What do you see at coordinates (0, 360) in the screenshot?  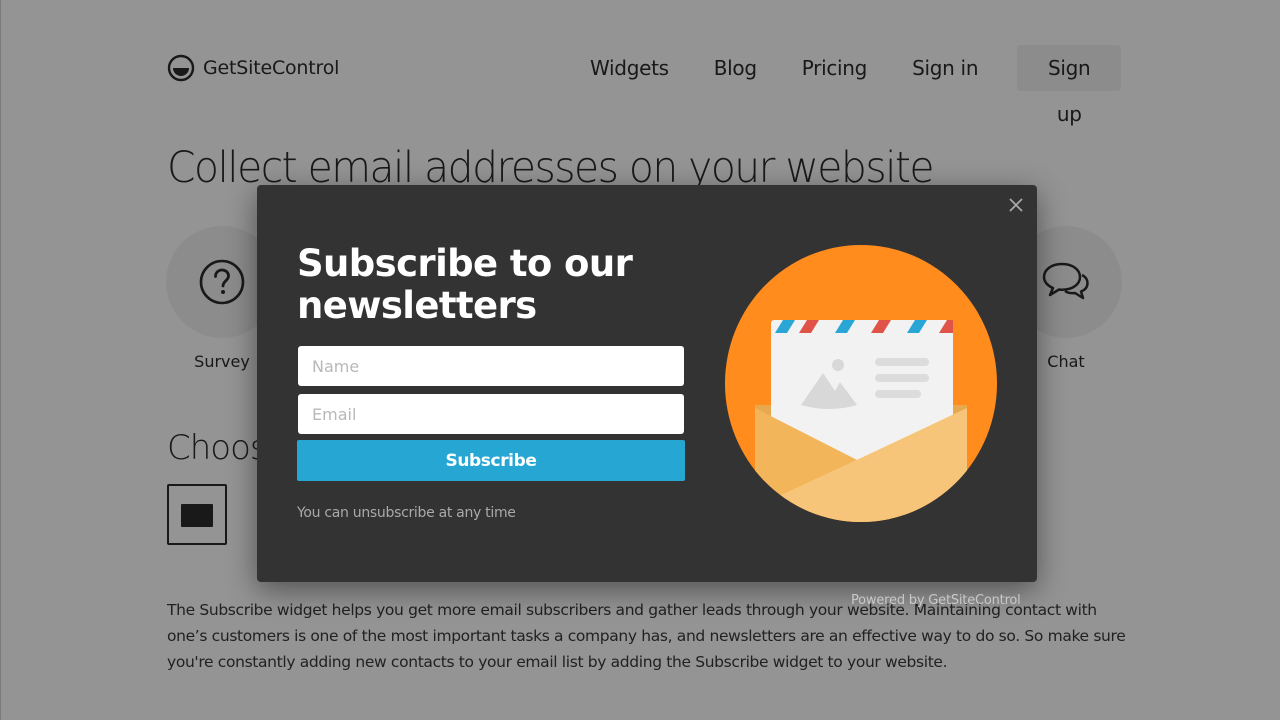 I see `overlay-edge` at bounding box center [0, 360].